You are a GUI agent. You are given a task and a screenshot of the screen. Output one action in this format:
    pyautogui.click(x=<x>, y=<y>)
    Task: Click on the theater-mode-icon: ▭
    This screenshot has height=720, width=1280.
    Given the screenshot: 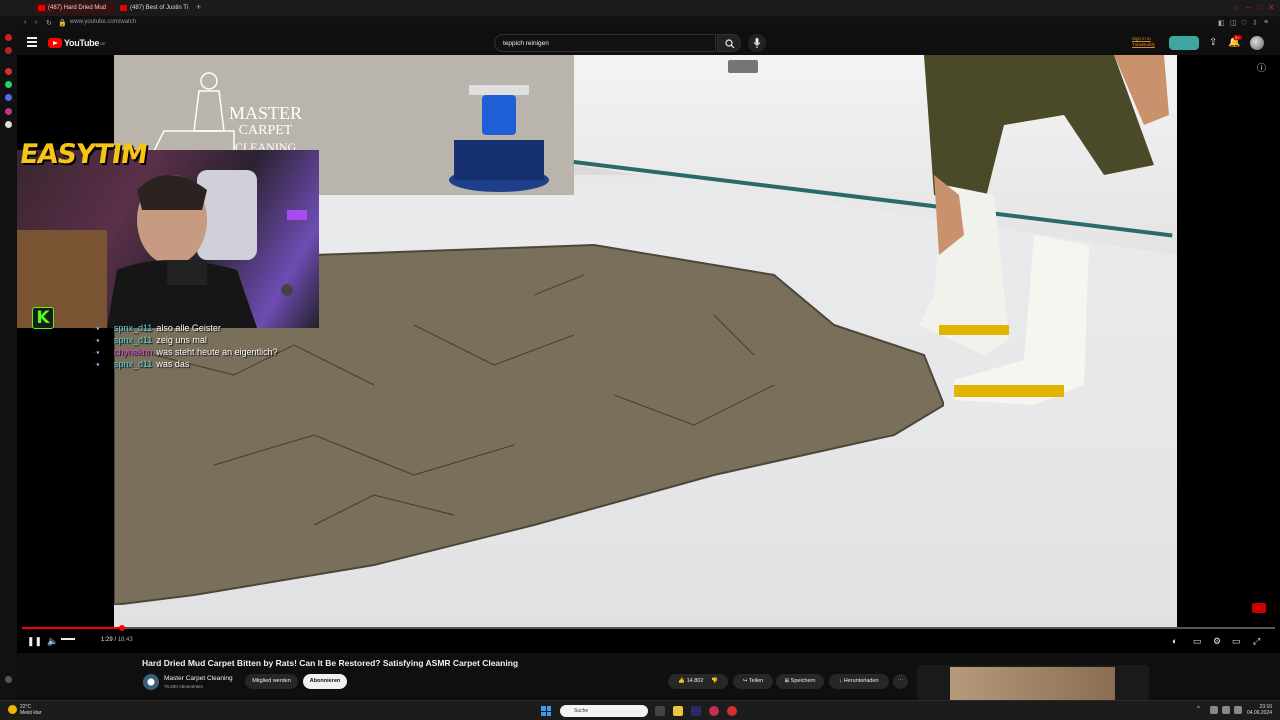 What is the action you would take?
    pyautogui.click(x=1236, y=641)
    